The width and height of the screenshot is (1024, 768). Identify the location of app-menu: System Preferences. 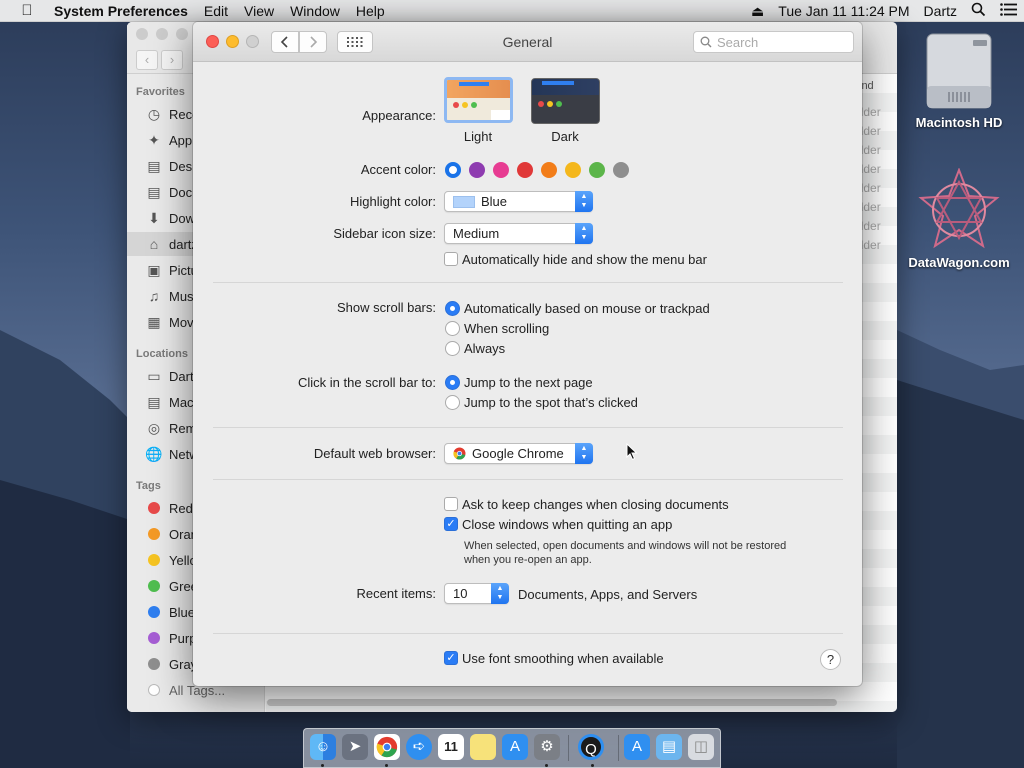
(125, 11).